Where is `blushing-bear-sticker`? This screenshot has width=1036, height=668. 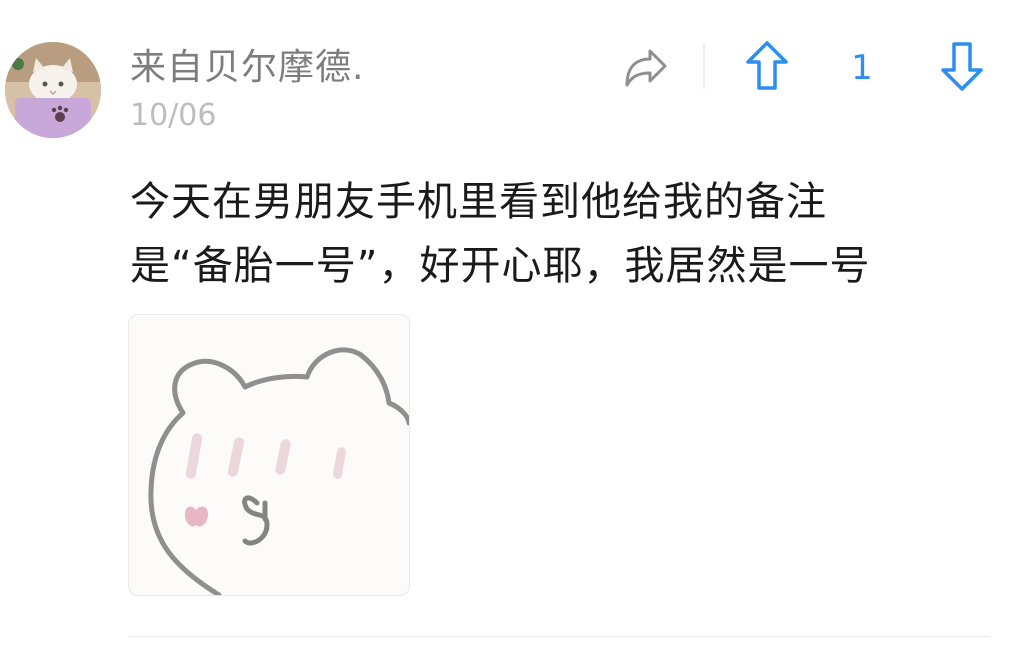
blushing-bear-sticker is located at coordinates (278, 471).